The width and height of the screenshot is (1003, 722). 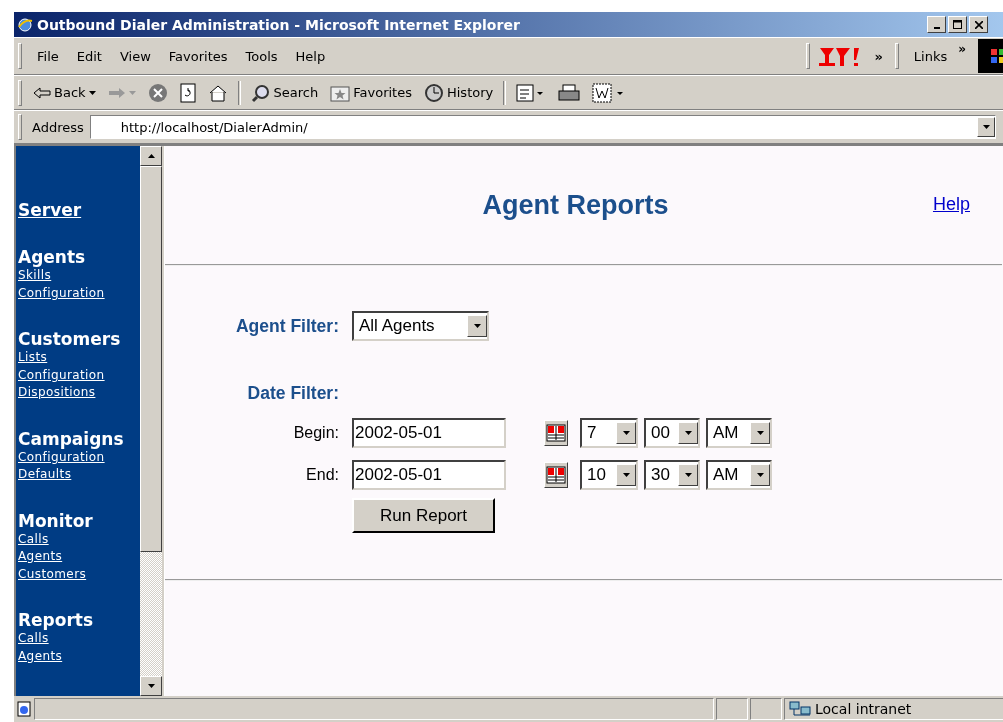 I want to click on scroll-thumb, so click(x=151, y=359).